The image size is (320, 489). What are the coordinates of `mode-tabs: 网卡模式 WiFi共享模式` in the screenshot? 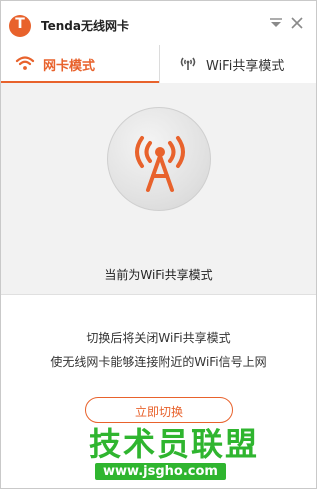 It's located at (158, 64).